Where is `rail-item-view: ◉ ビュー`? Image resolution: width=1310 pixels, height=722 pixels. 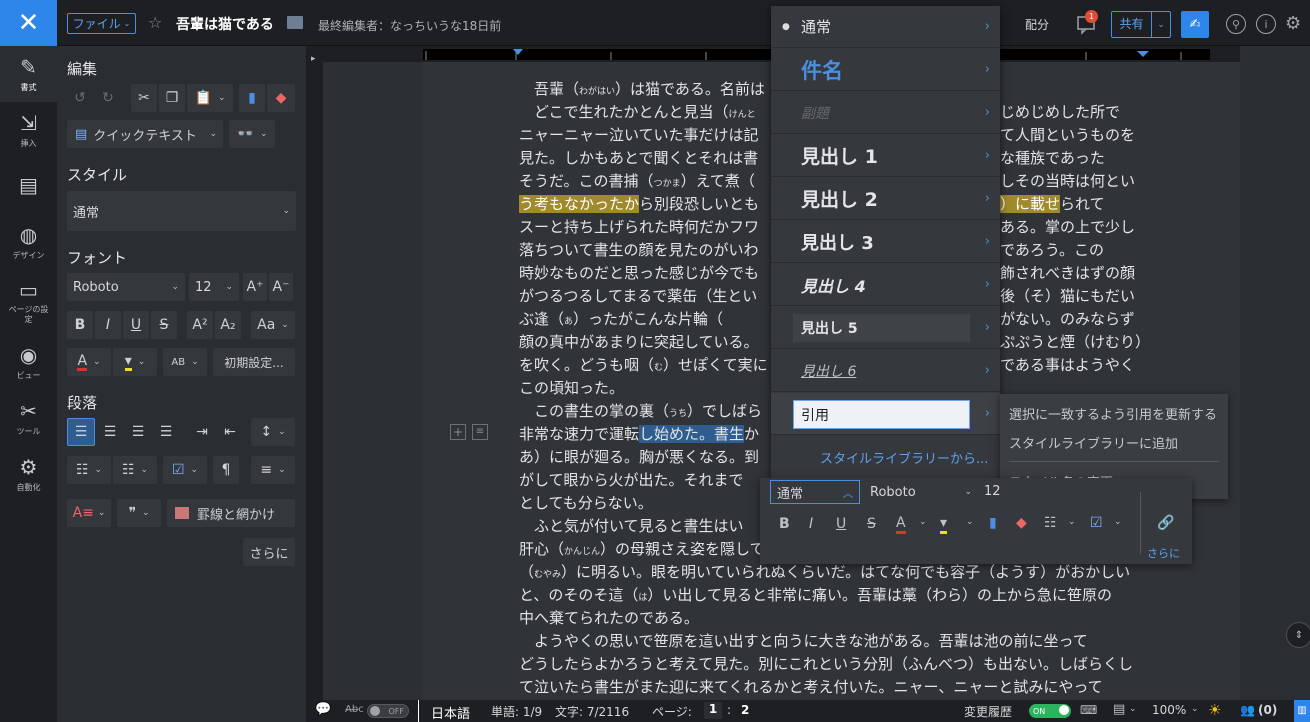
rail-item-view: ◉ ビュー is located at coordinates (28, 362).